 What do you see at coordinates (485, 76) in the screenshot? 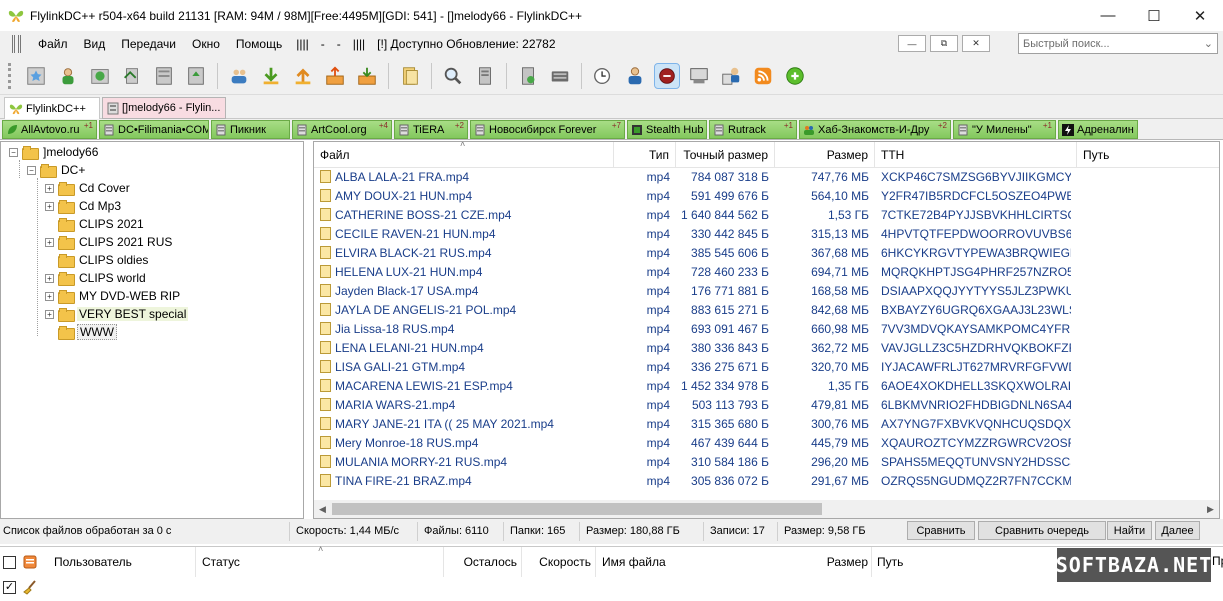
I see `search-spy-icon` at bounding box center [485, 76].